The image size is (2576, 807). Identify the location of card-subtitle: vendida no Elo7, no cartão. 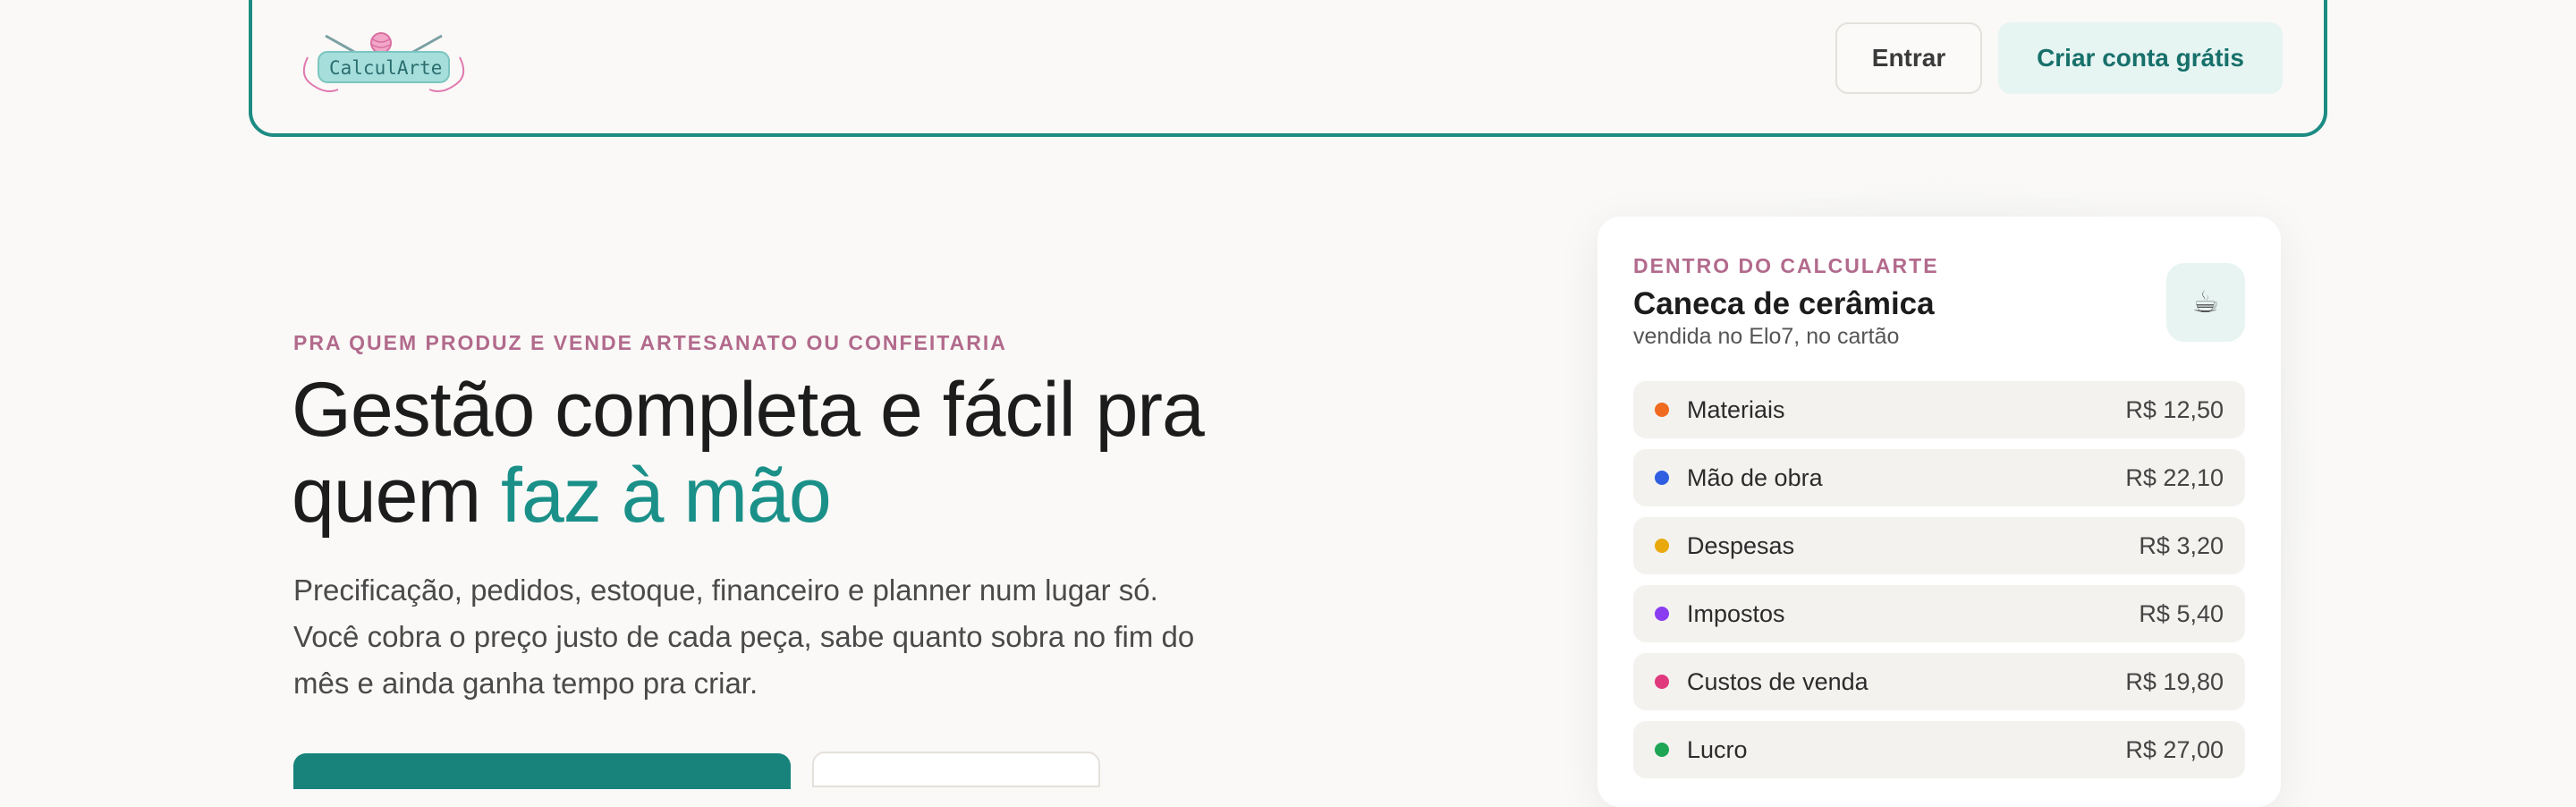
(1766, 336).